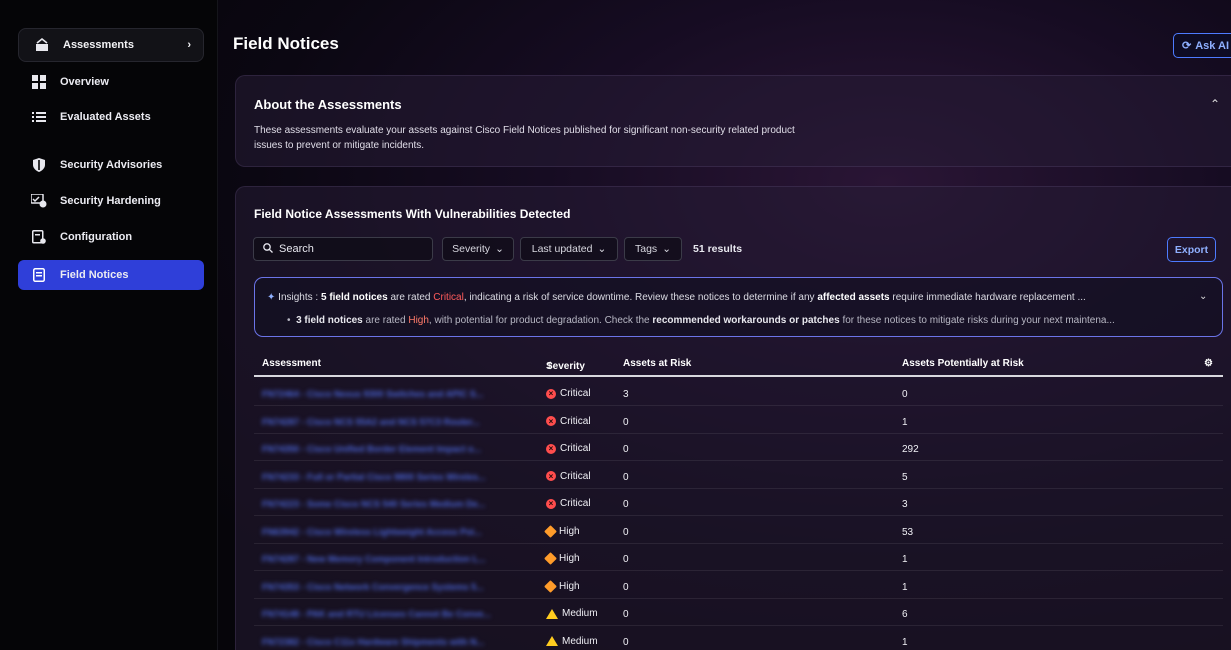 Image resolution: width=1231 pixels, height=650 pixels. What do you see at coordinates (1191, 249) in the screenshot?
I see `export-button: Export` at bounding box center [1191, 249].